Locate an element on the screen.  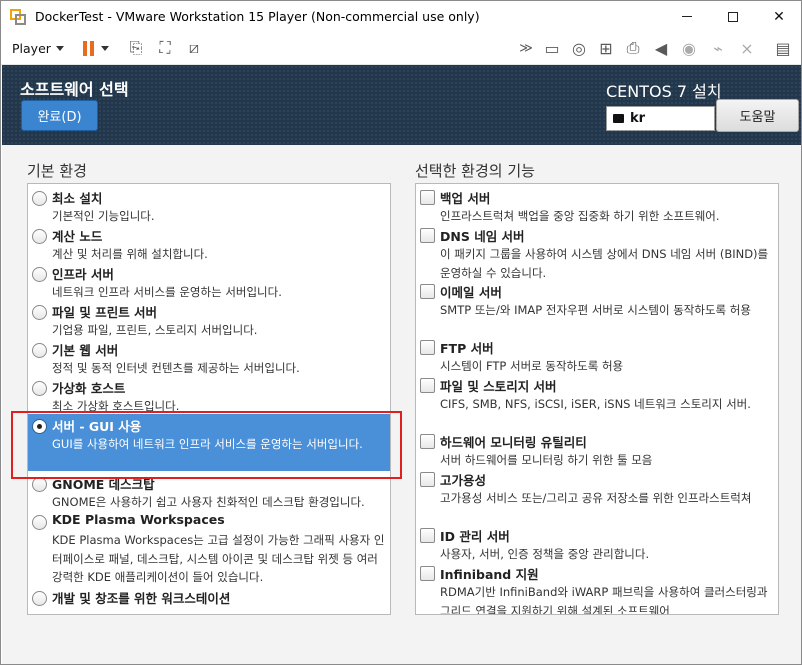
vmware-logo-icon is located at coordinates (18, 16).